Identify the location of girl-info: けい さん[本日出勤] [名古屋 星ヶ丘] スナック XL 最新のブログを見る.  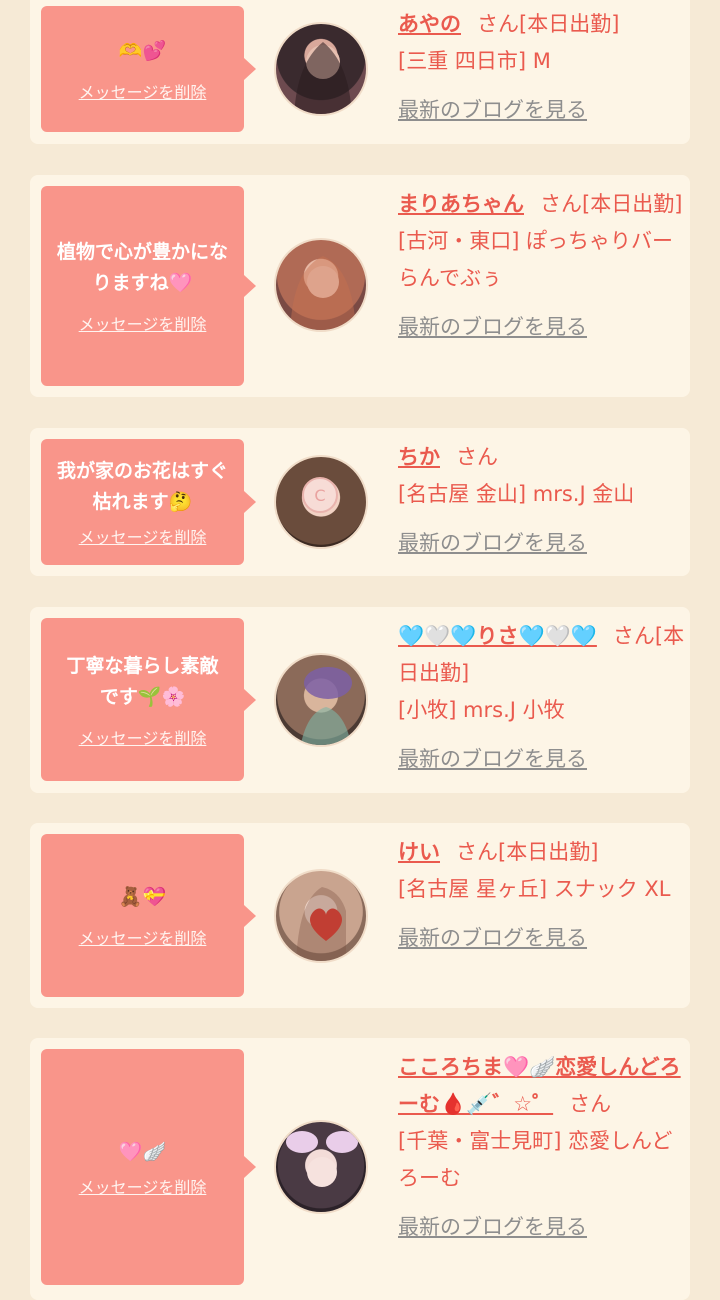
(542, 895).